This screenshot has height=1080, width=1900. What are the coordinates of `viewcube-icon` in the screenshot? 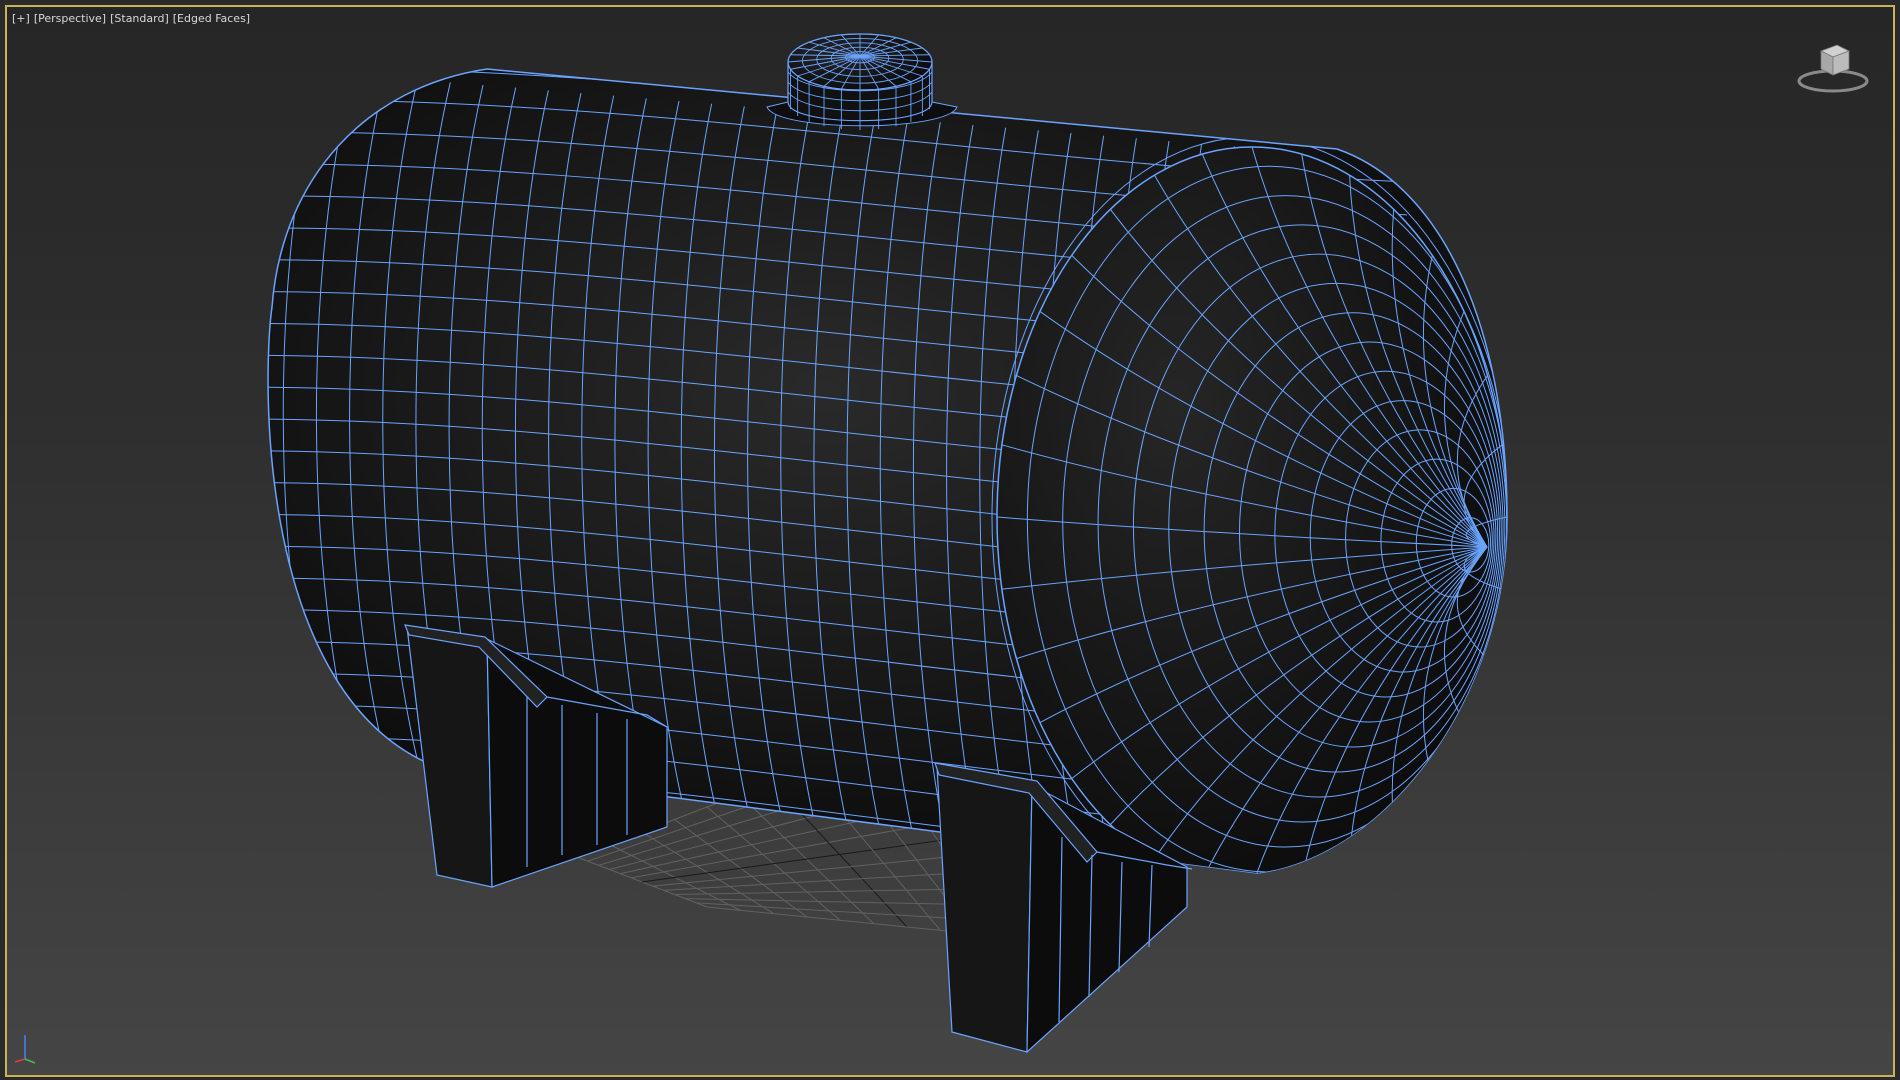 It's located at (1833, 67).